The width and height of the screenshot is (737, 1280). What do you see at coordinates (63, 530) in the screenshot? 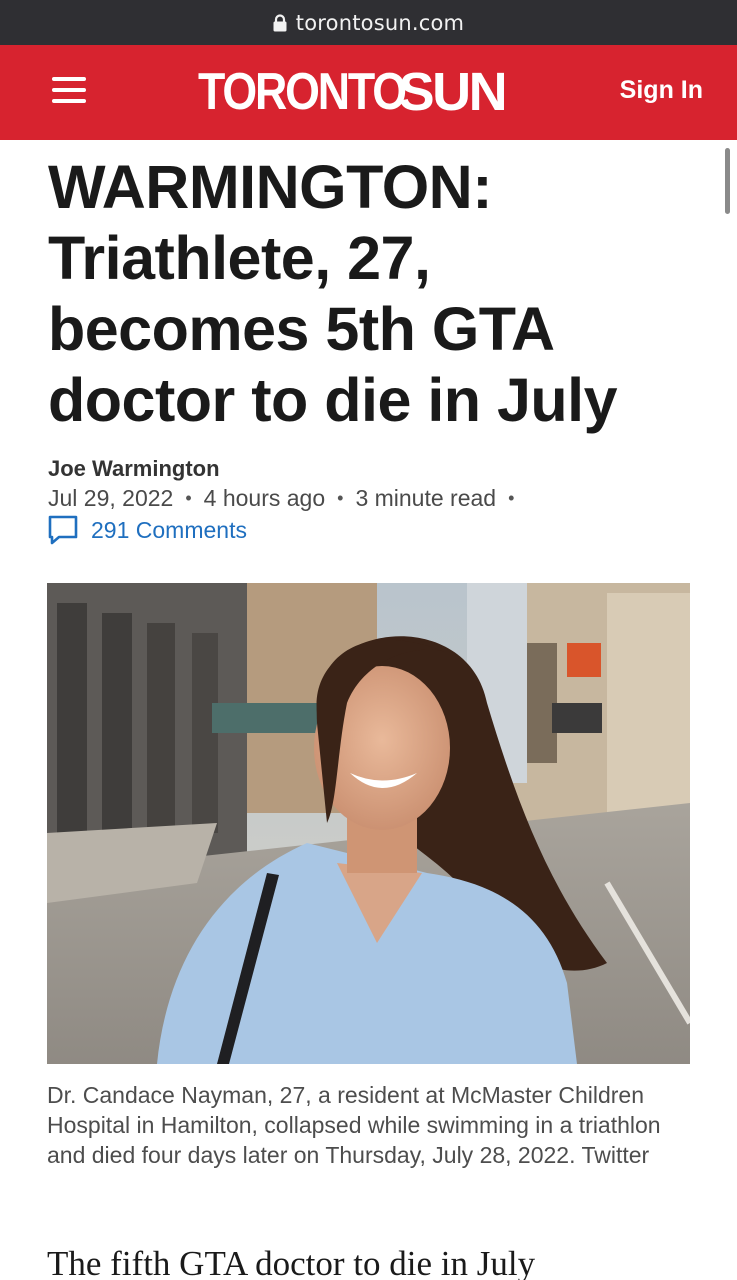
I see `speech-bubble-icon` at bounding box center [63, 530].